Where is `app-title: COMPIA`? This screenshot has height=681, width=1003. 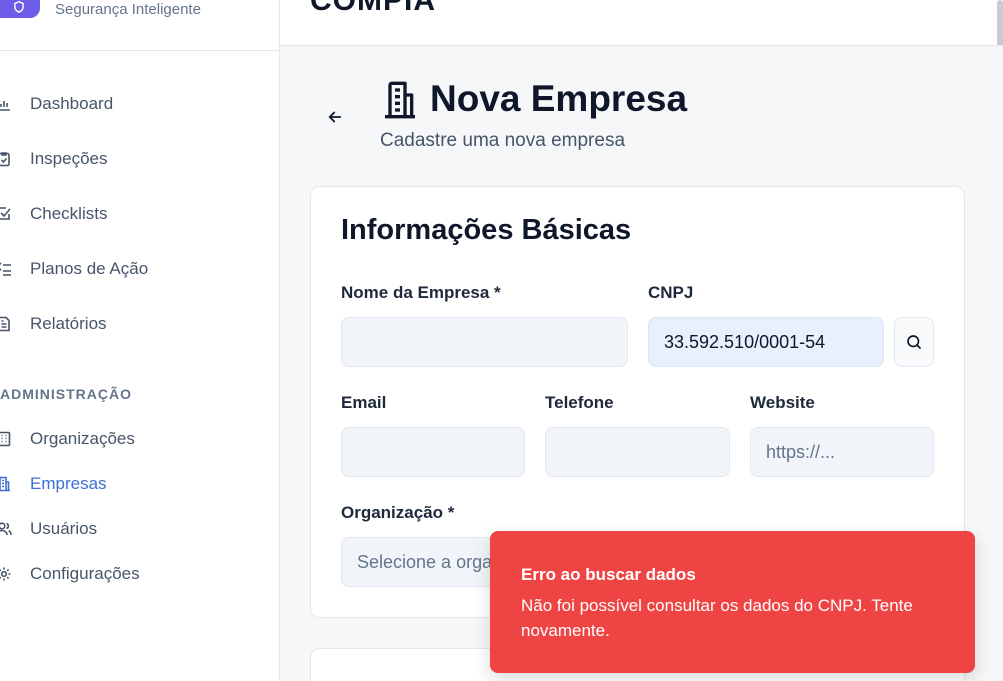
app-title: COMPIA is located at coordinates (373, 8).